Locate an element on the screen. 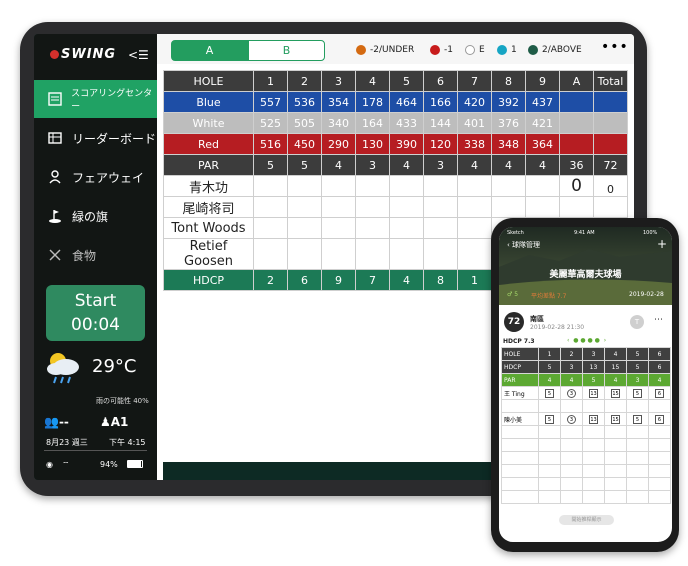 This screenshot has height=566, width=688. start-timer-button: Start 00:04 is located at coordinates (95, 313).